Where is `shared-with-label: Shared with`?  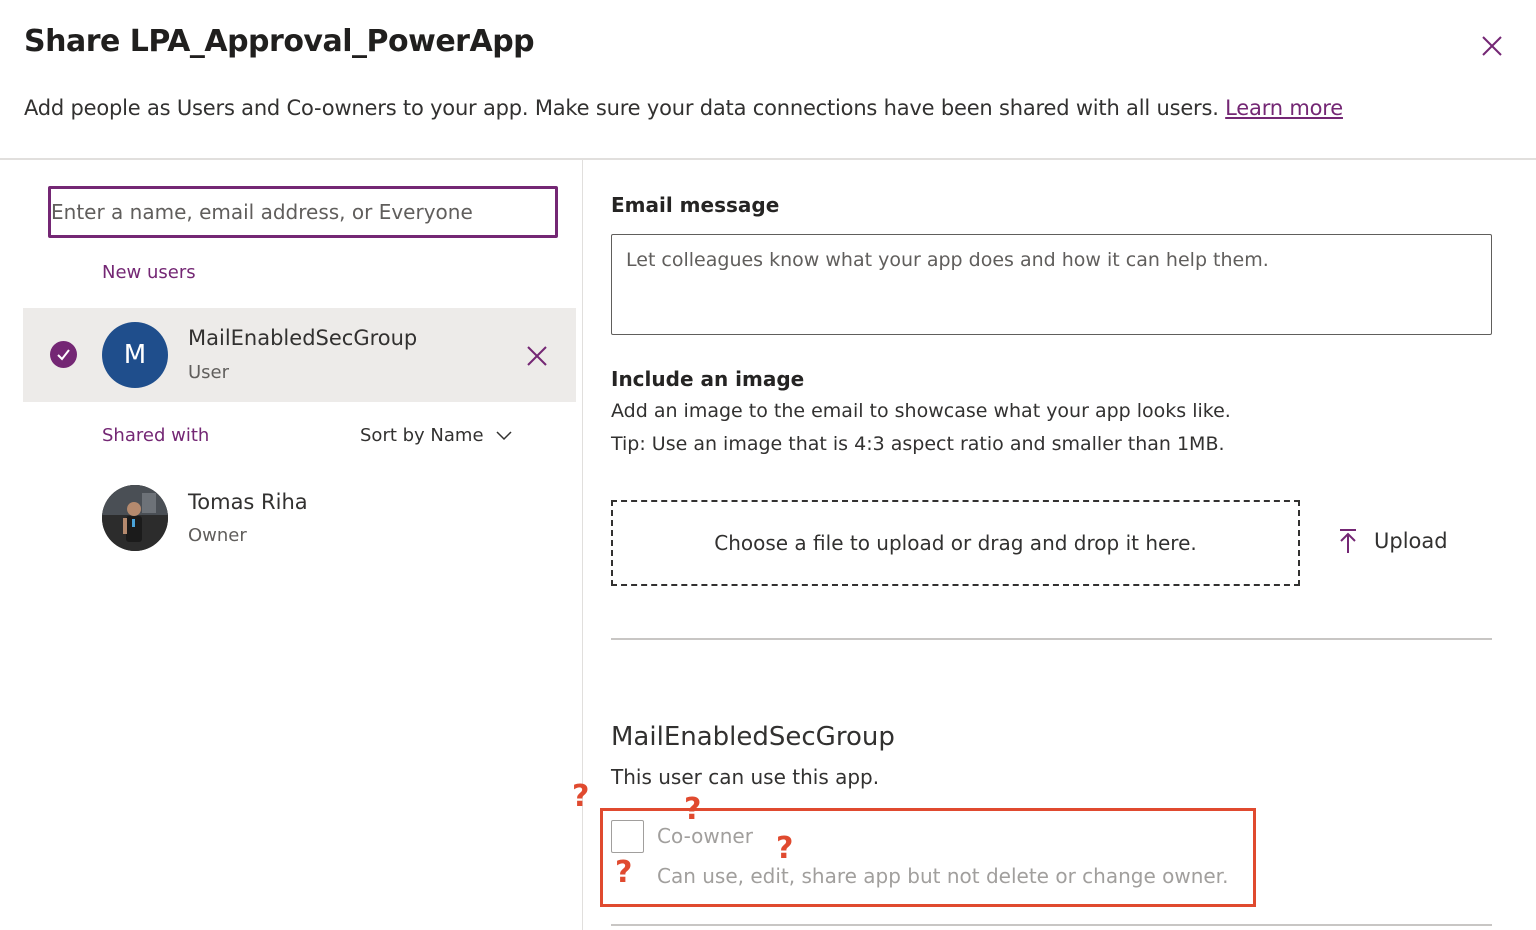
shared-with-label: Shared with is located at coordinates (156, 435).